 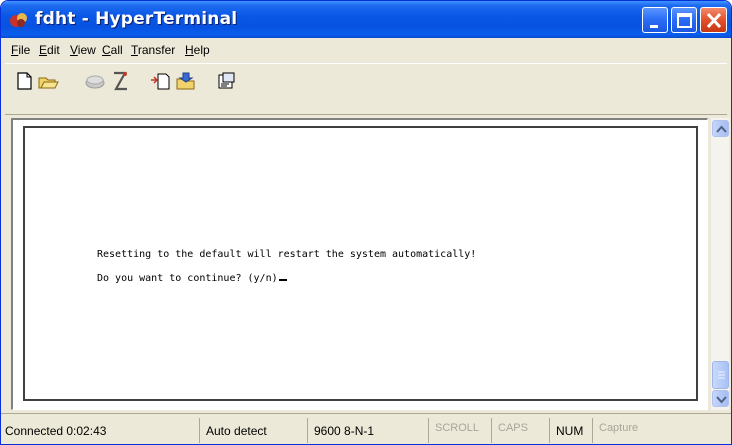 What do you see at coordinates (713, 20) in the screenshot?
I see `close-button` at bounding box center [713, 20].